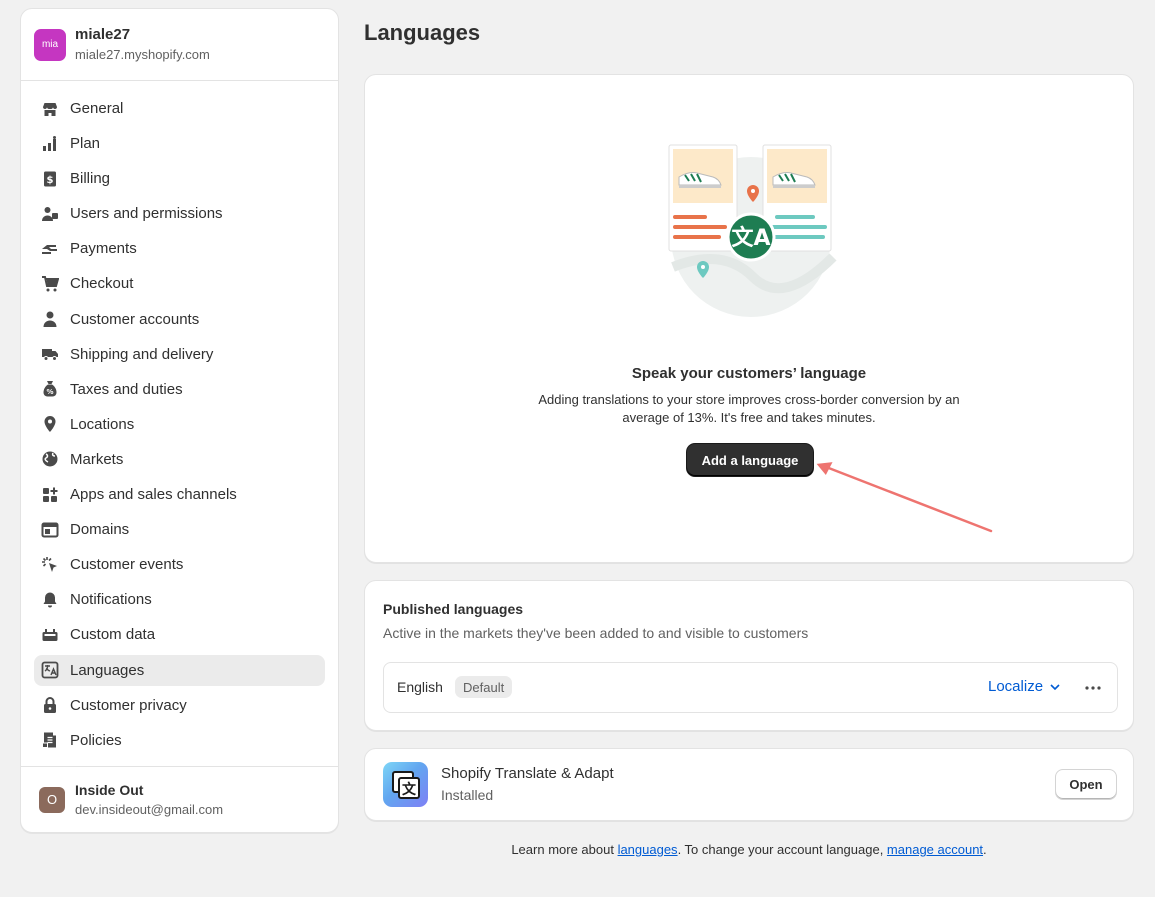  I want to click on sidebar-item-notifications: Notifications, so click(179, 599).